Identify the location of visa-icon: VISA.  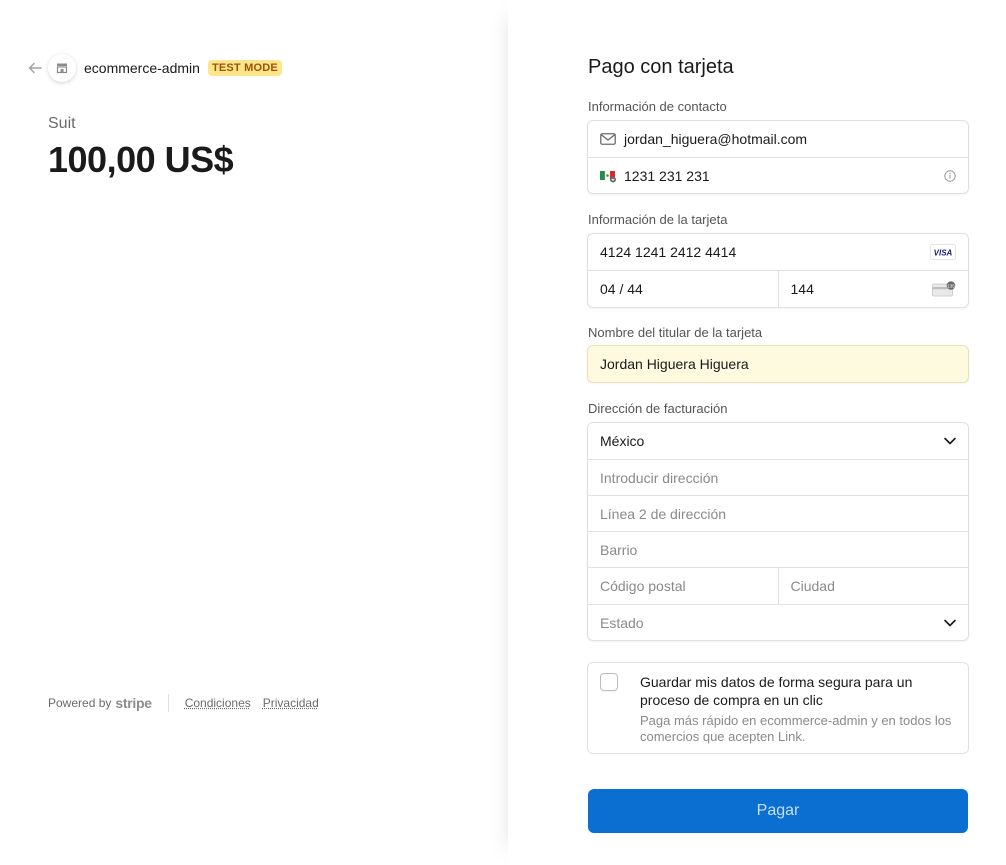
(943, 252).